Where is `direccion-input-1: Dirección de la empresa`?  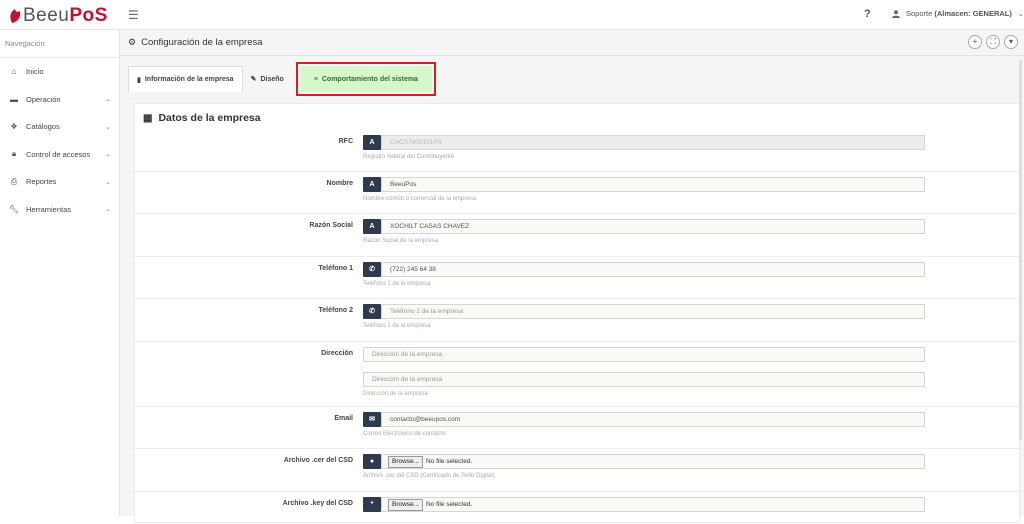
direccion-input-1: Dirección de la empresa is located at coordinates (644, 354).